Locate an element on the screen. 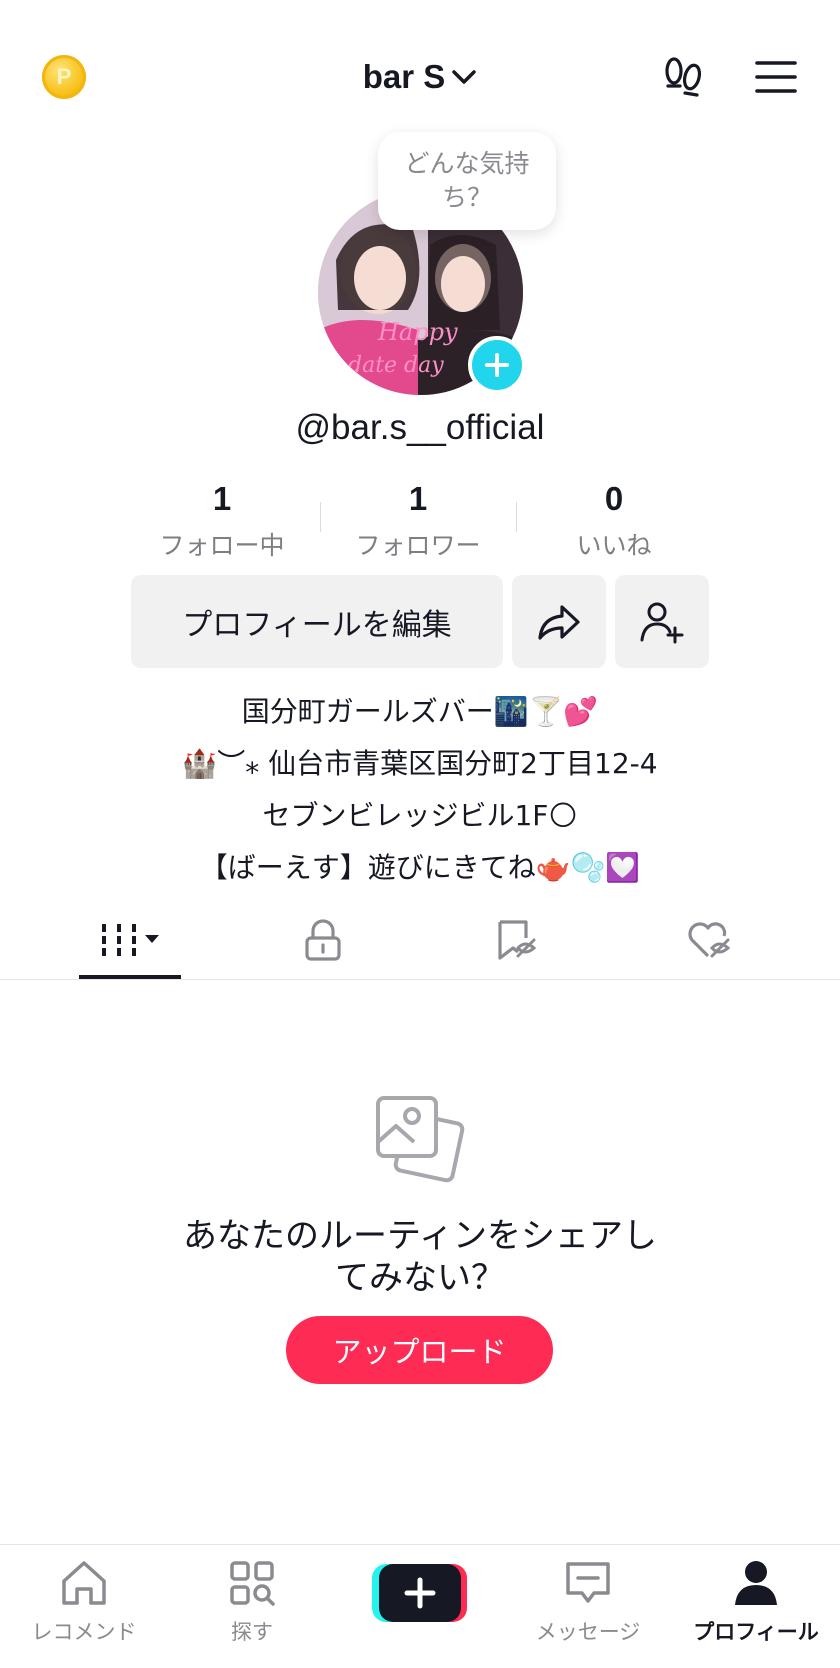  nav-inbox: メッセージ is located at coordinates (588, 1612).